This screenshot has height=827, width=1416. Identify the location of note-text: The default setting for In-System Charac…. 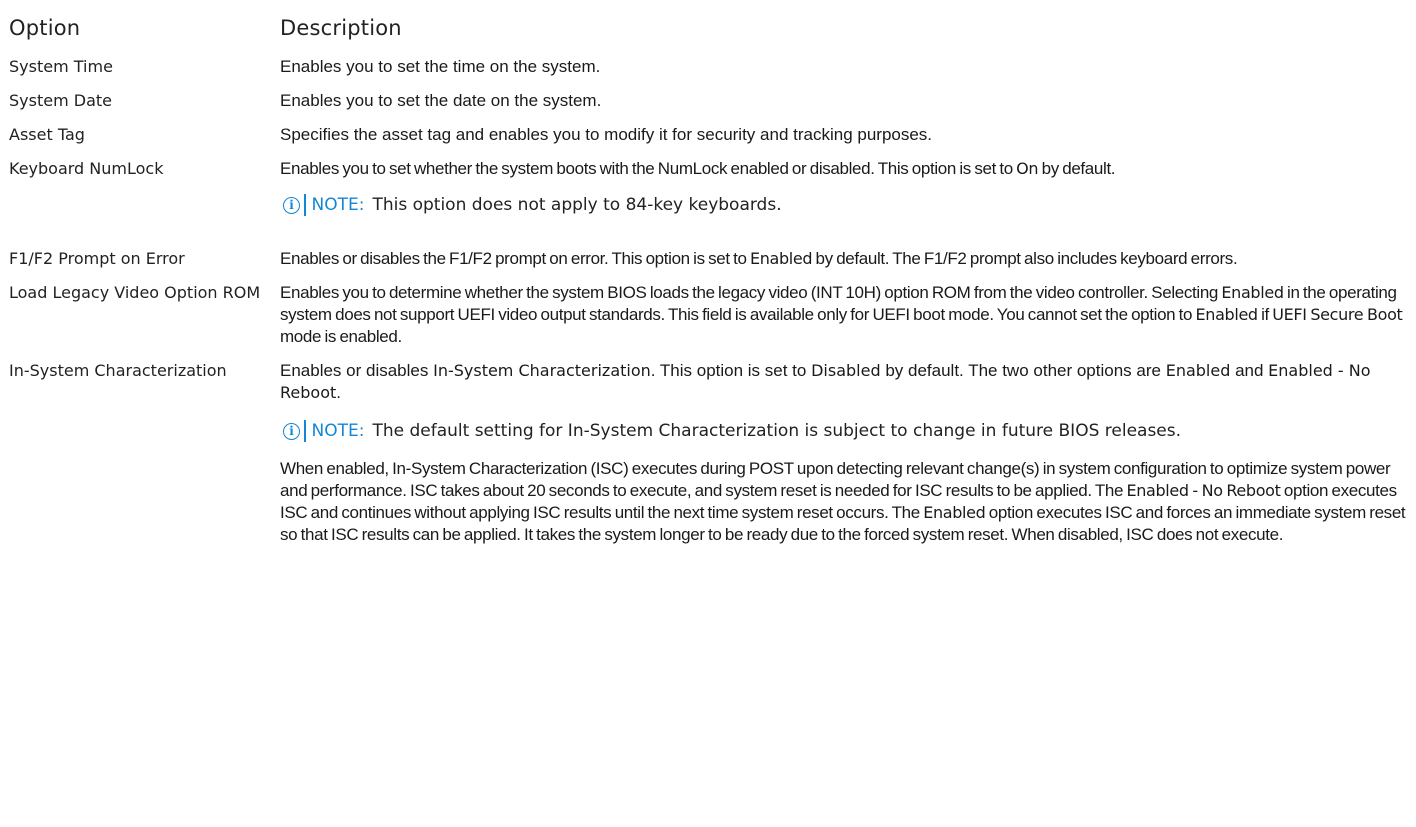
(777, 431).